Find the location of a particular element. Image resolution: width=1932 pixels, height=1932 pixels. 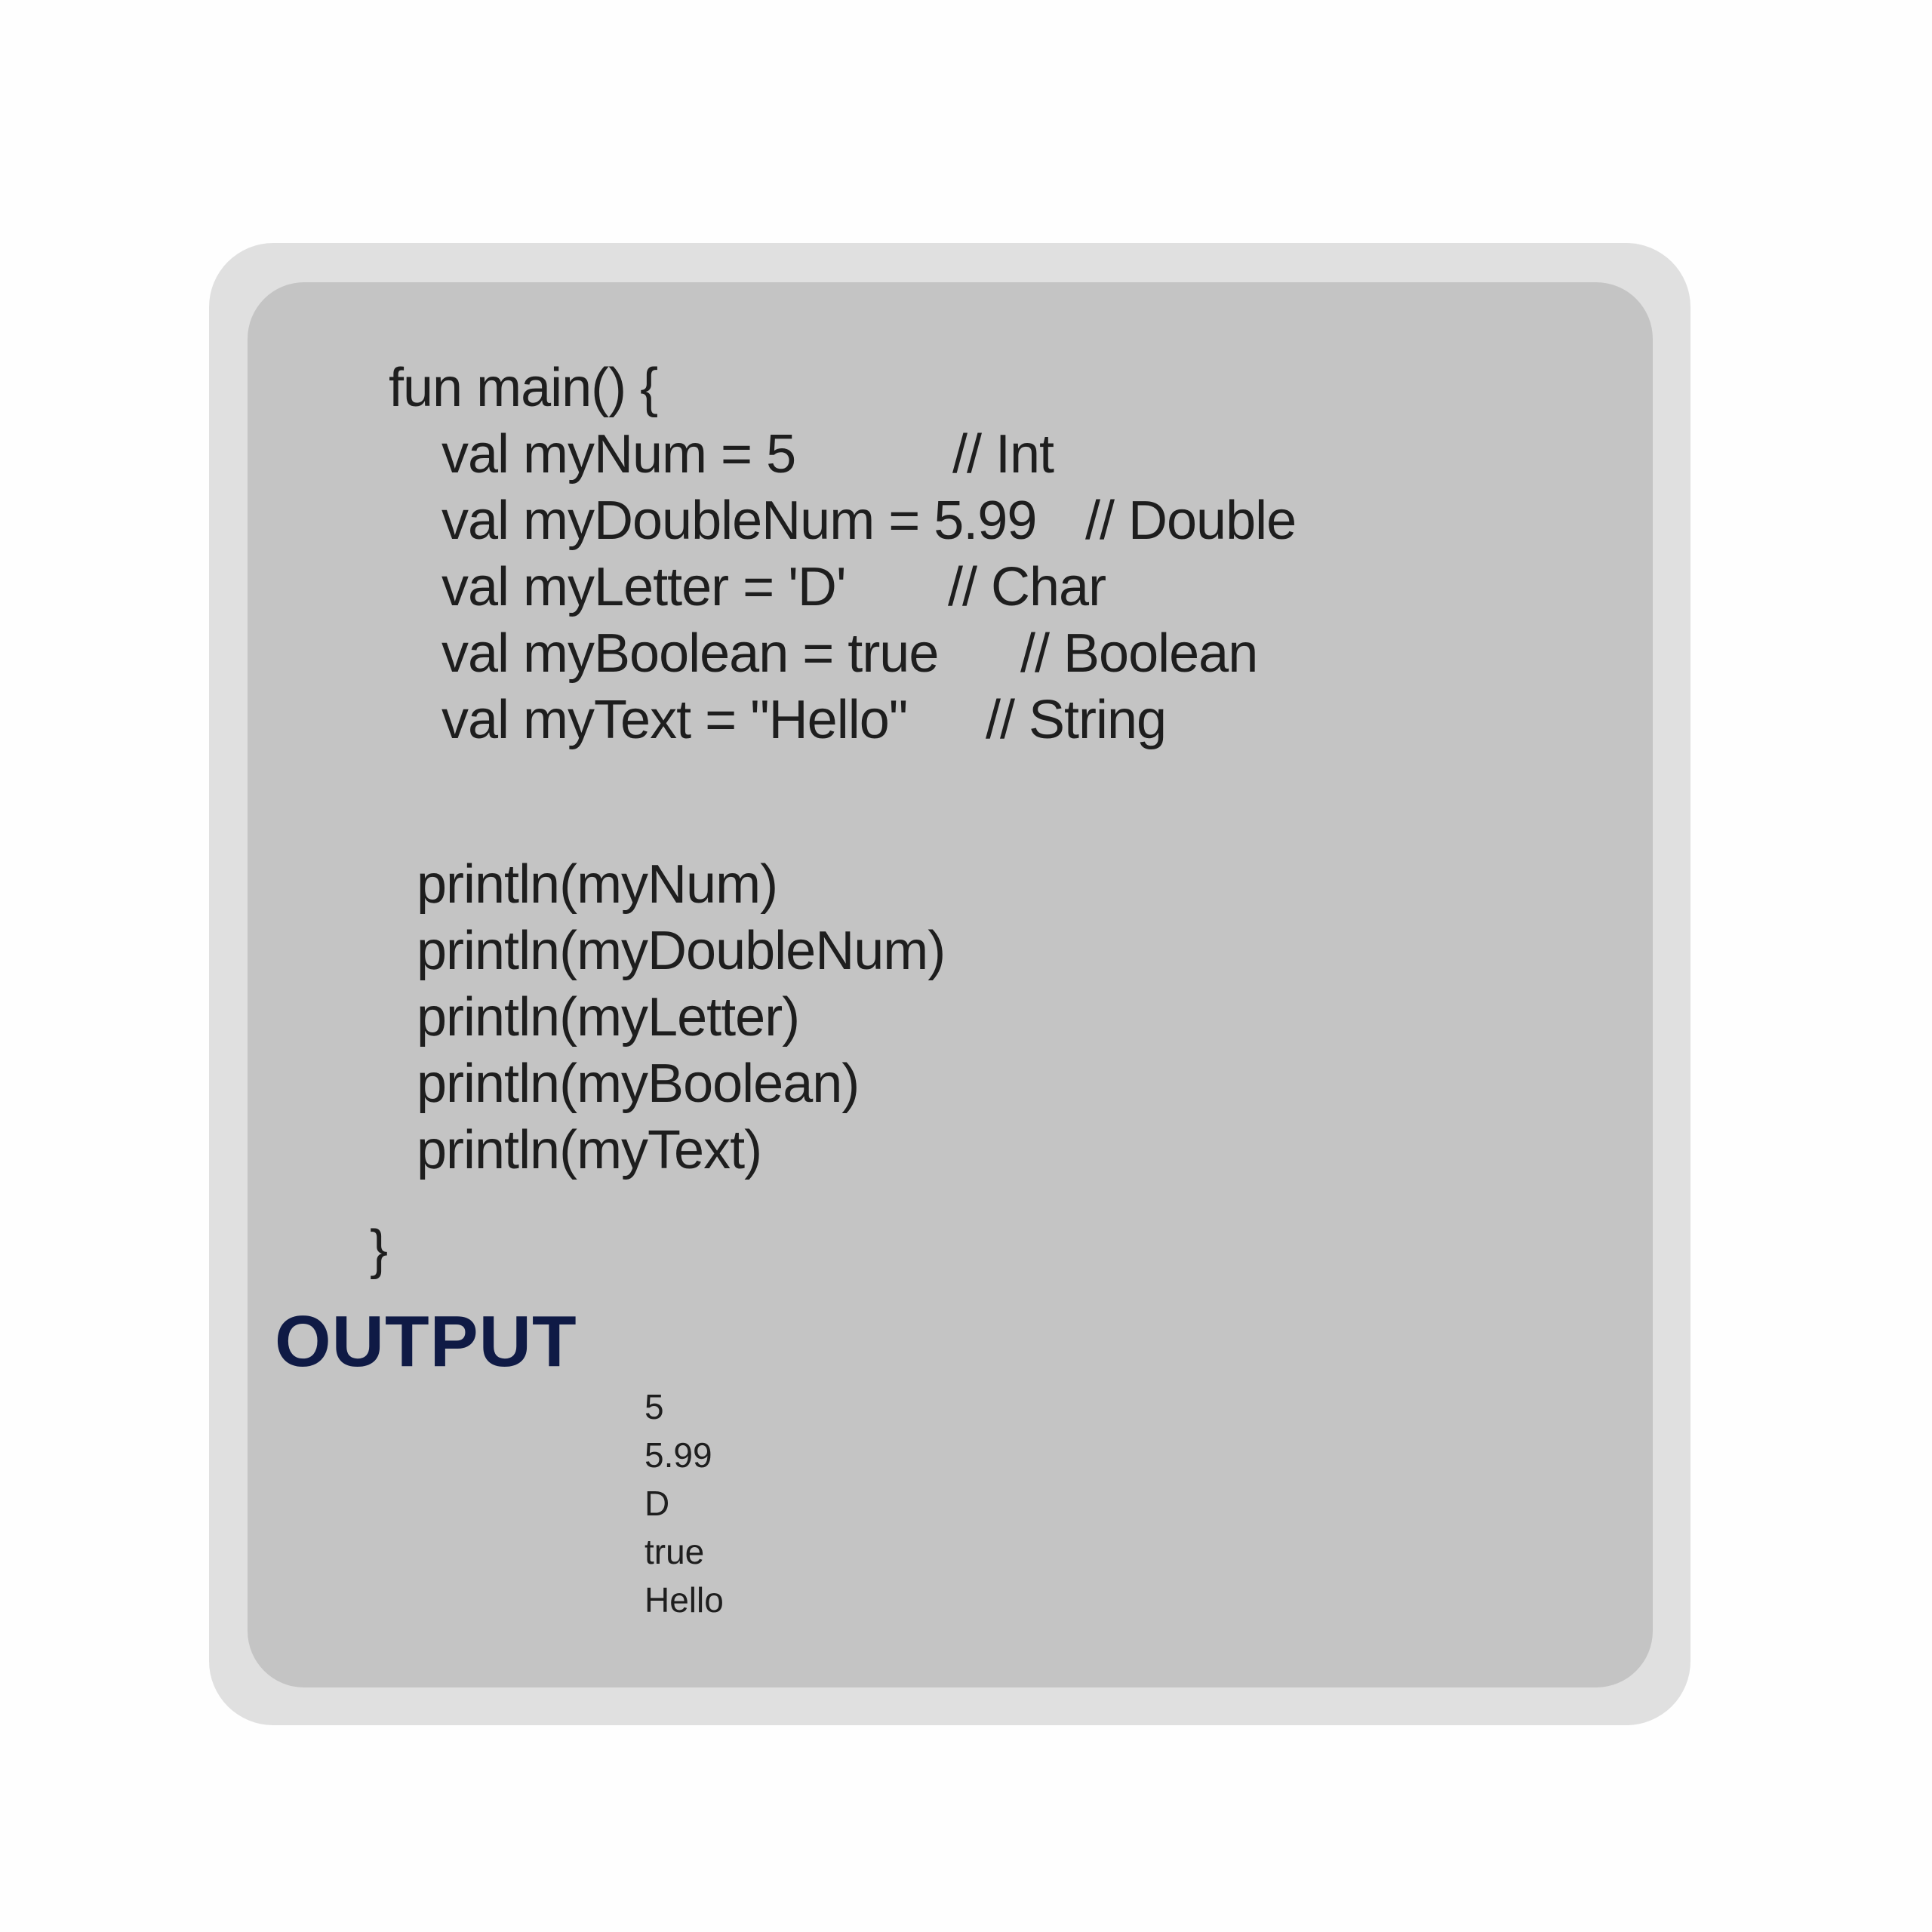

code-line-println: println(myNum) is located at coordinates (597, 884).